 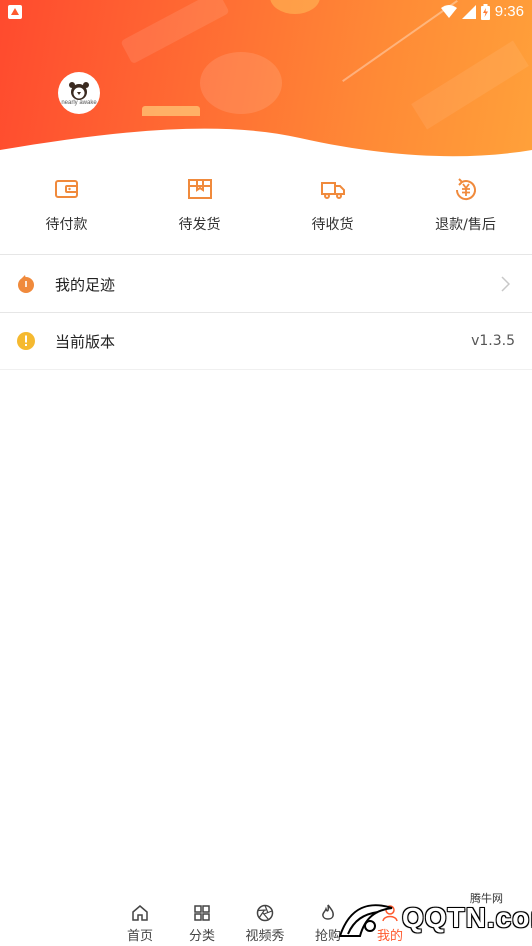 I want to click on nav-label: 分类, so click(x=201, y=936).